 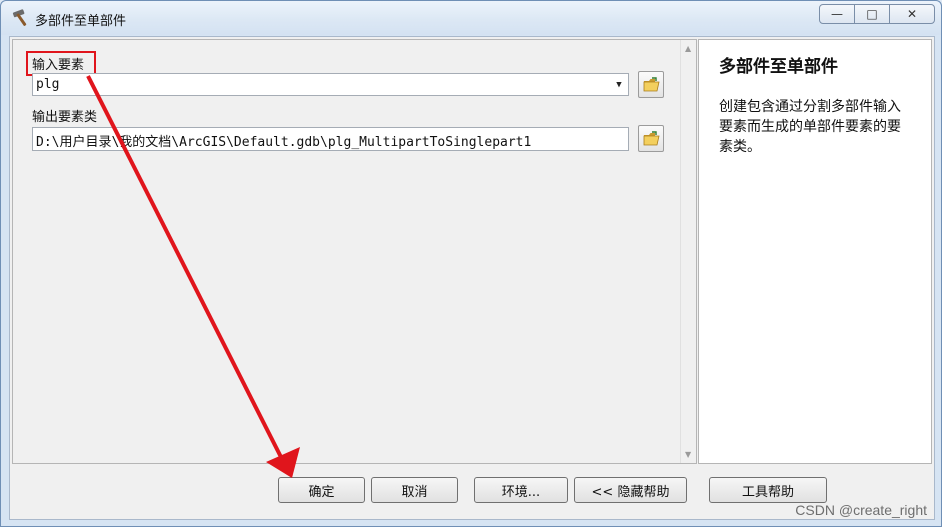 I want to click on help-description: 创建包含通过分割多部件输入要素而生成的单部件要素的要素类。, so click(x=810, y=127).